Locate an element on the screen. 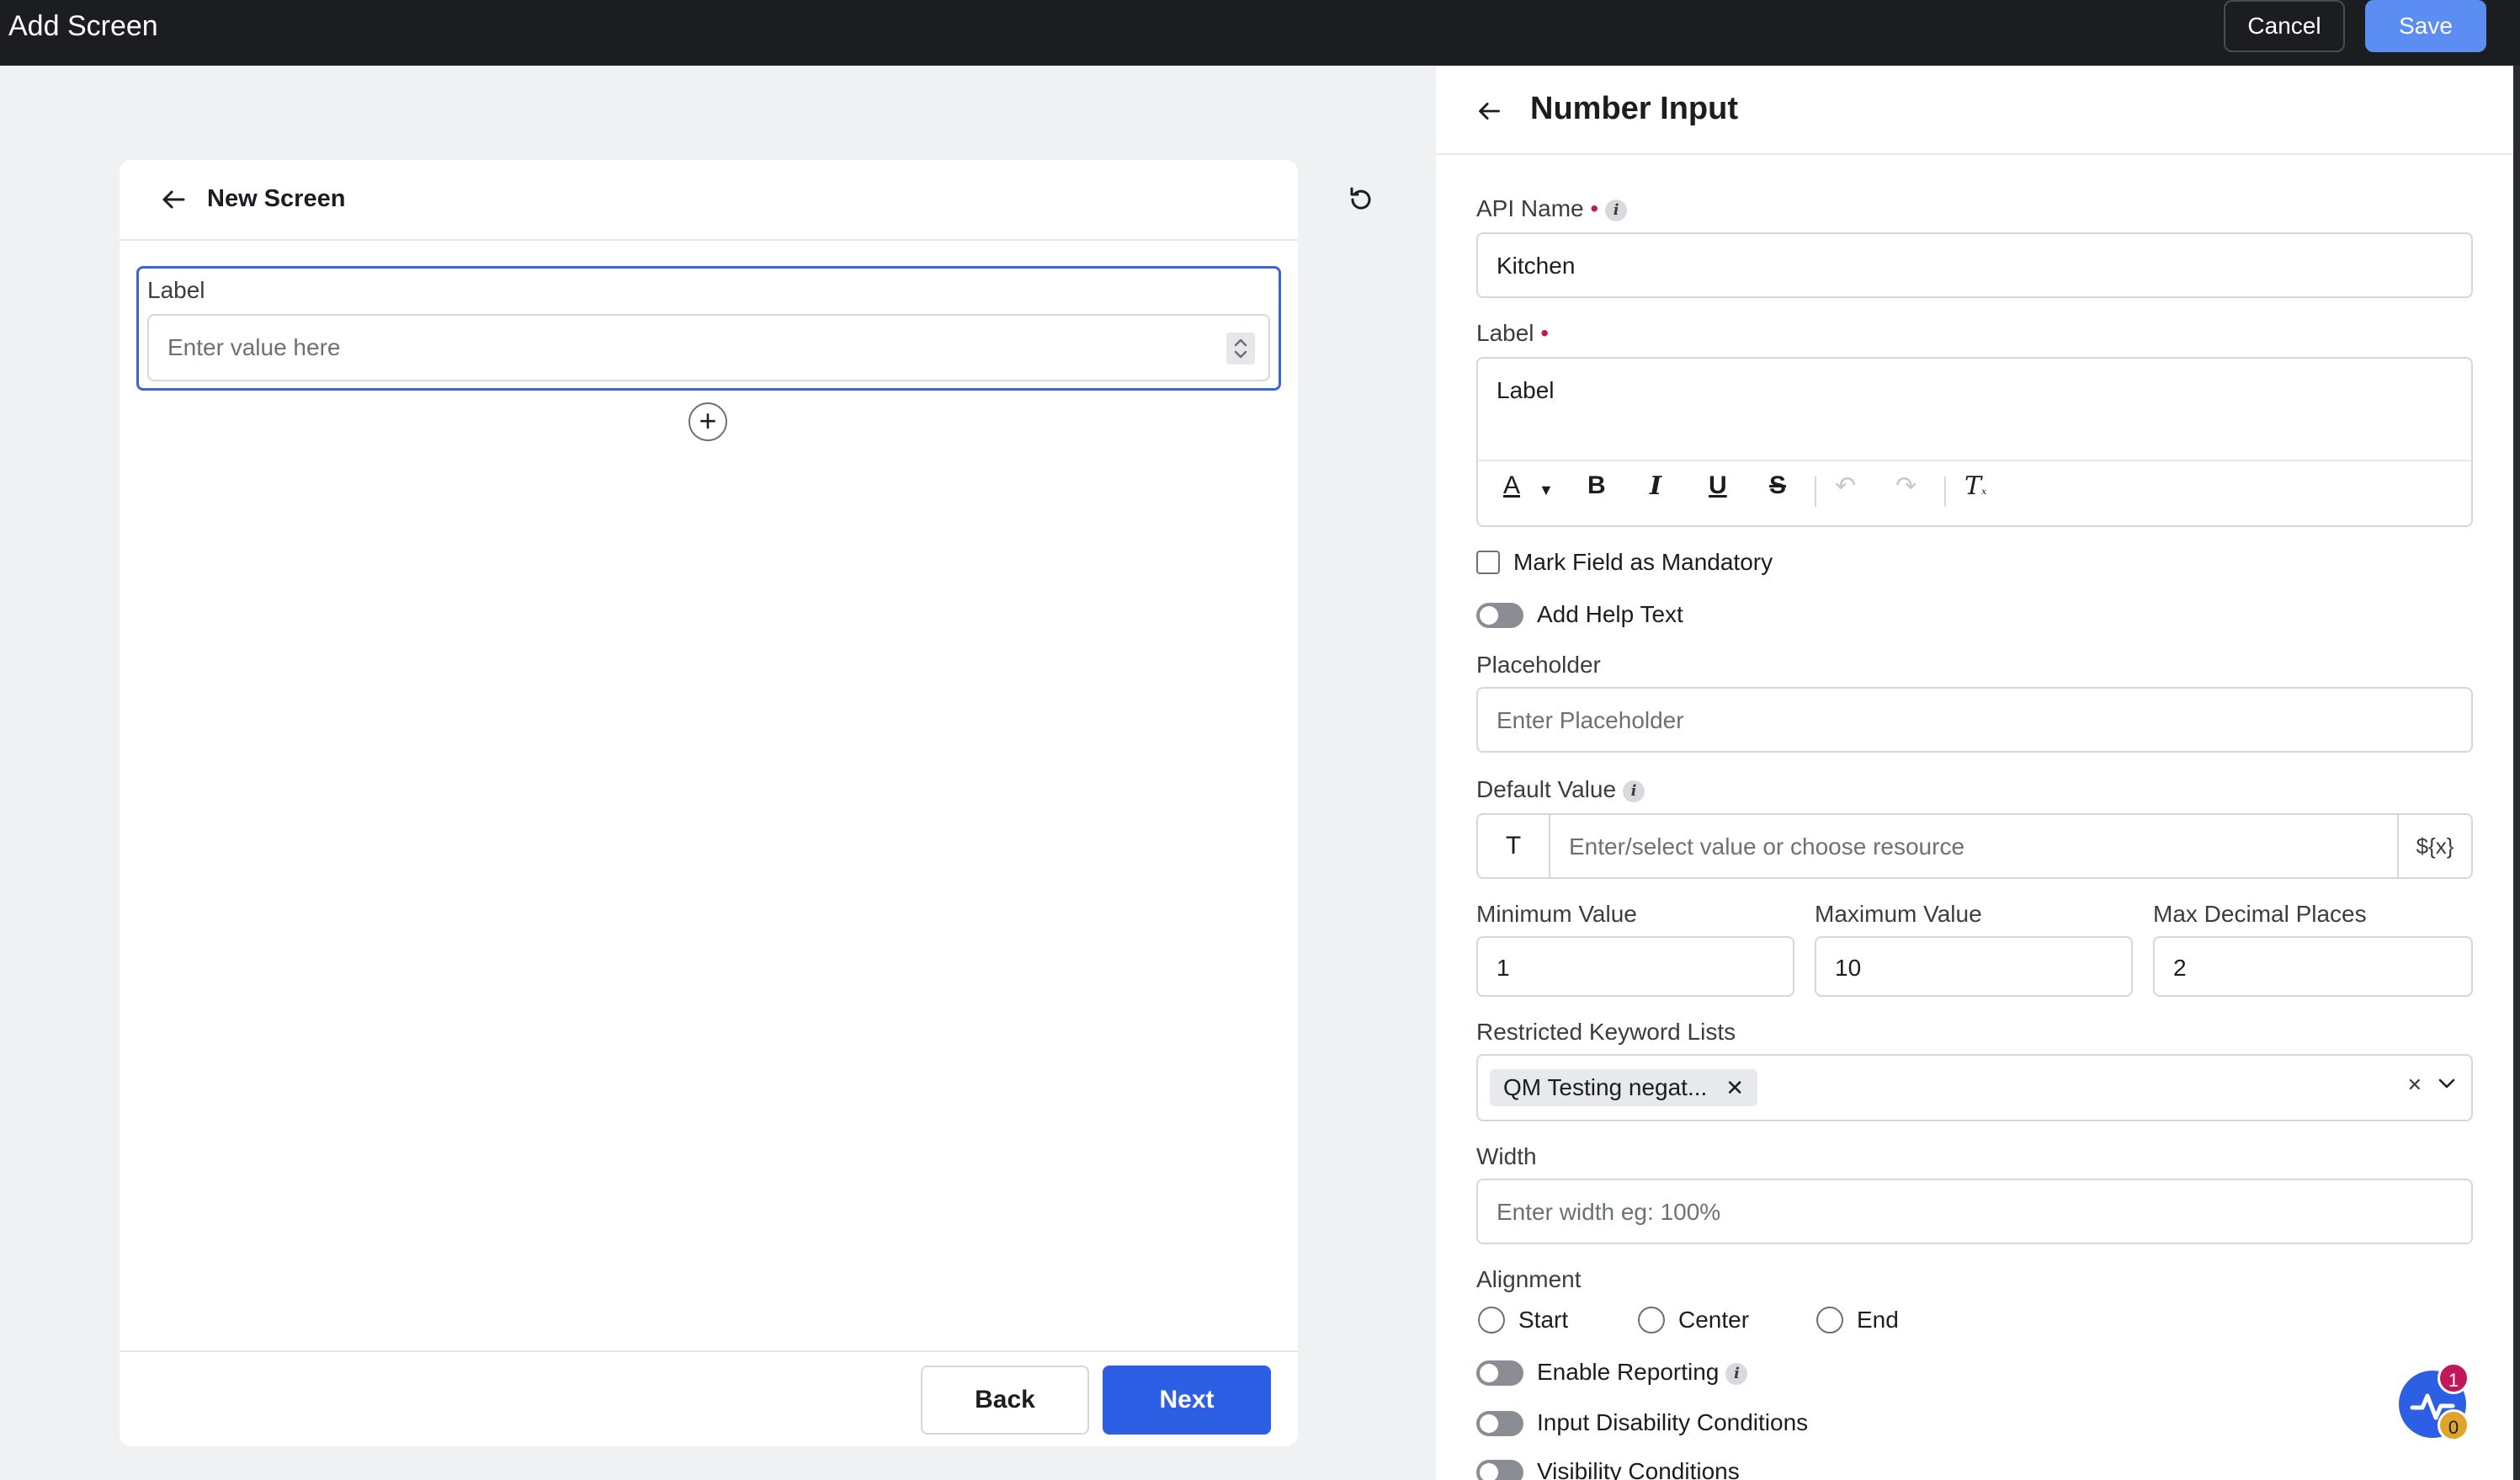 The image size is (2520, 1480). alignment-start-radio is located at coordinates (1491, 1320).